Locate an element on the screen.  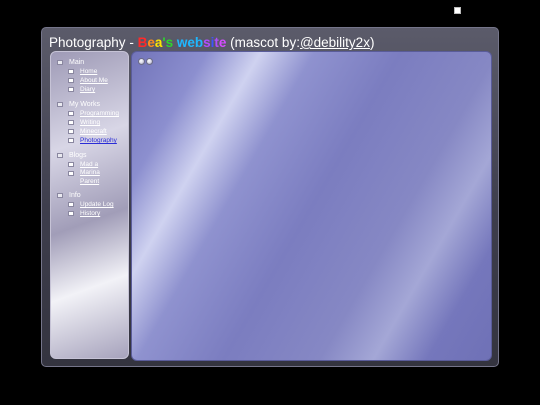
nav-link: About Me is located at coordinates (94, 80).